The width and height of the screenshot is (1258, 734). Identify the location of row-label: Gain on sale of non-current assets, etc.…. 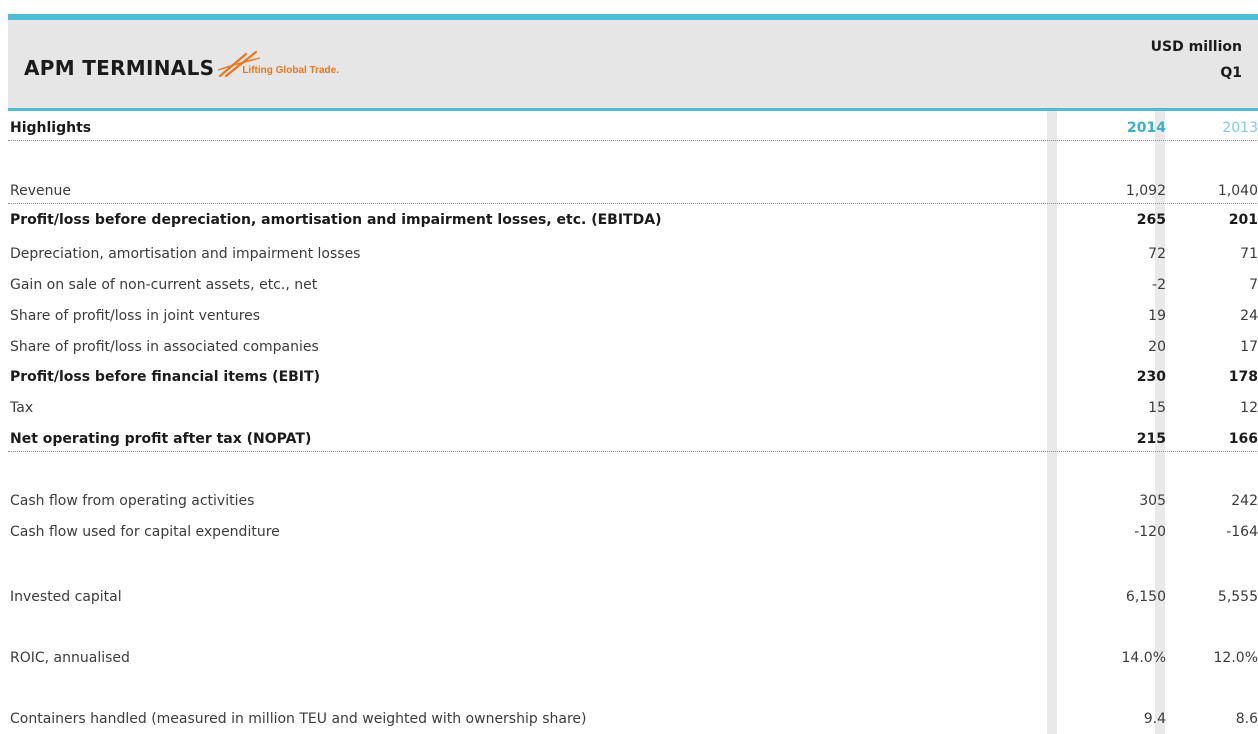
(164, 285).